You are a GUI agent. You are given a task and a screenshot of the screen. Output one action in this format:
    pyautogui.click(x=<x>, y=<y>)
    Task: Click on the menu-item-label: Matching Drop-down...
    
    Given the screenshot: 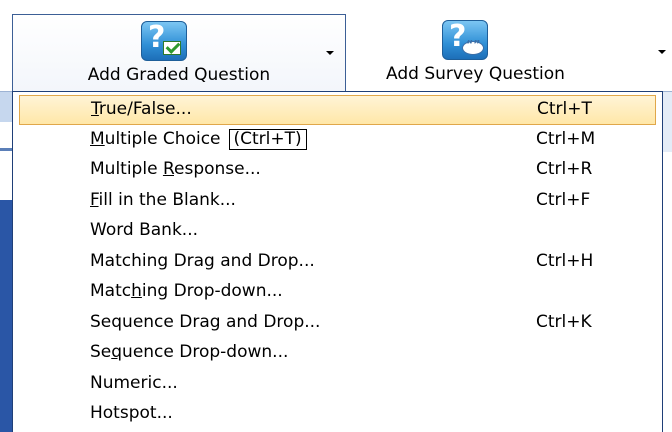 What is the action you would take?
    pyautogui.click(x=186, y=291)
    